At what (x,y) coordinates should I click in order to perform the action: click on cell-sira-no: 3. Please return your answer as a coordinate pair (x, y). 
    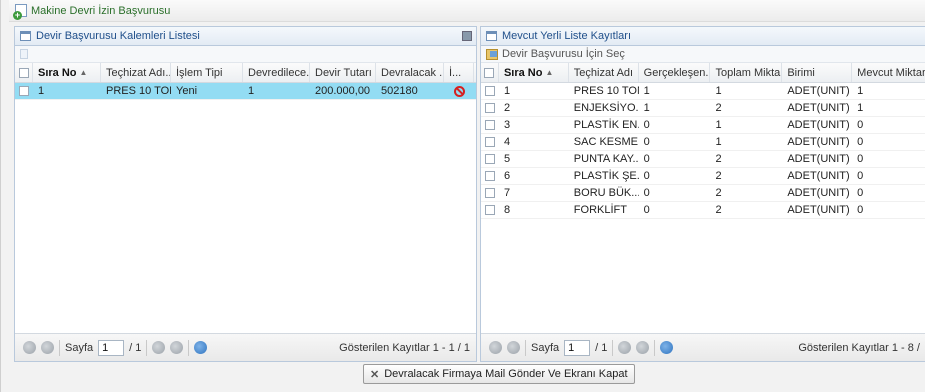
    Looking at the image, I should click on (507, 125).